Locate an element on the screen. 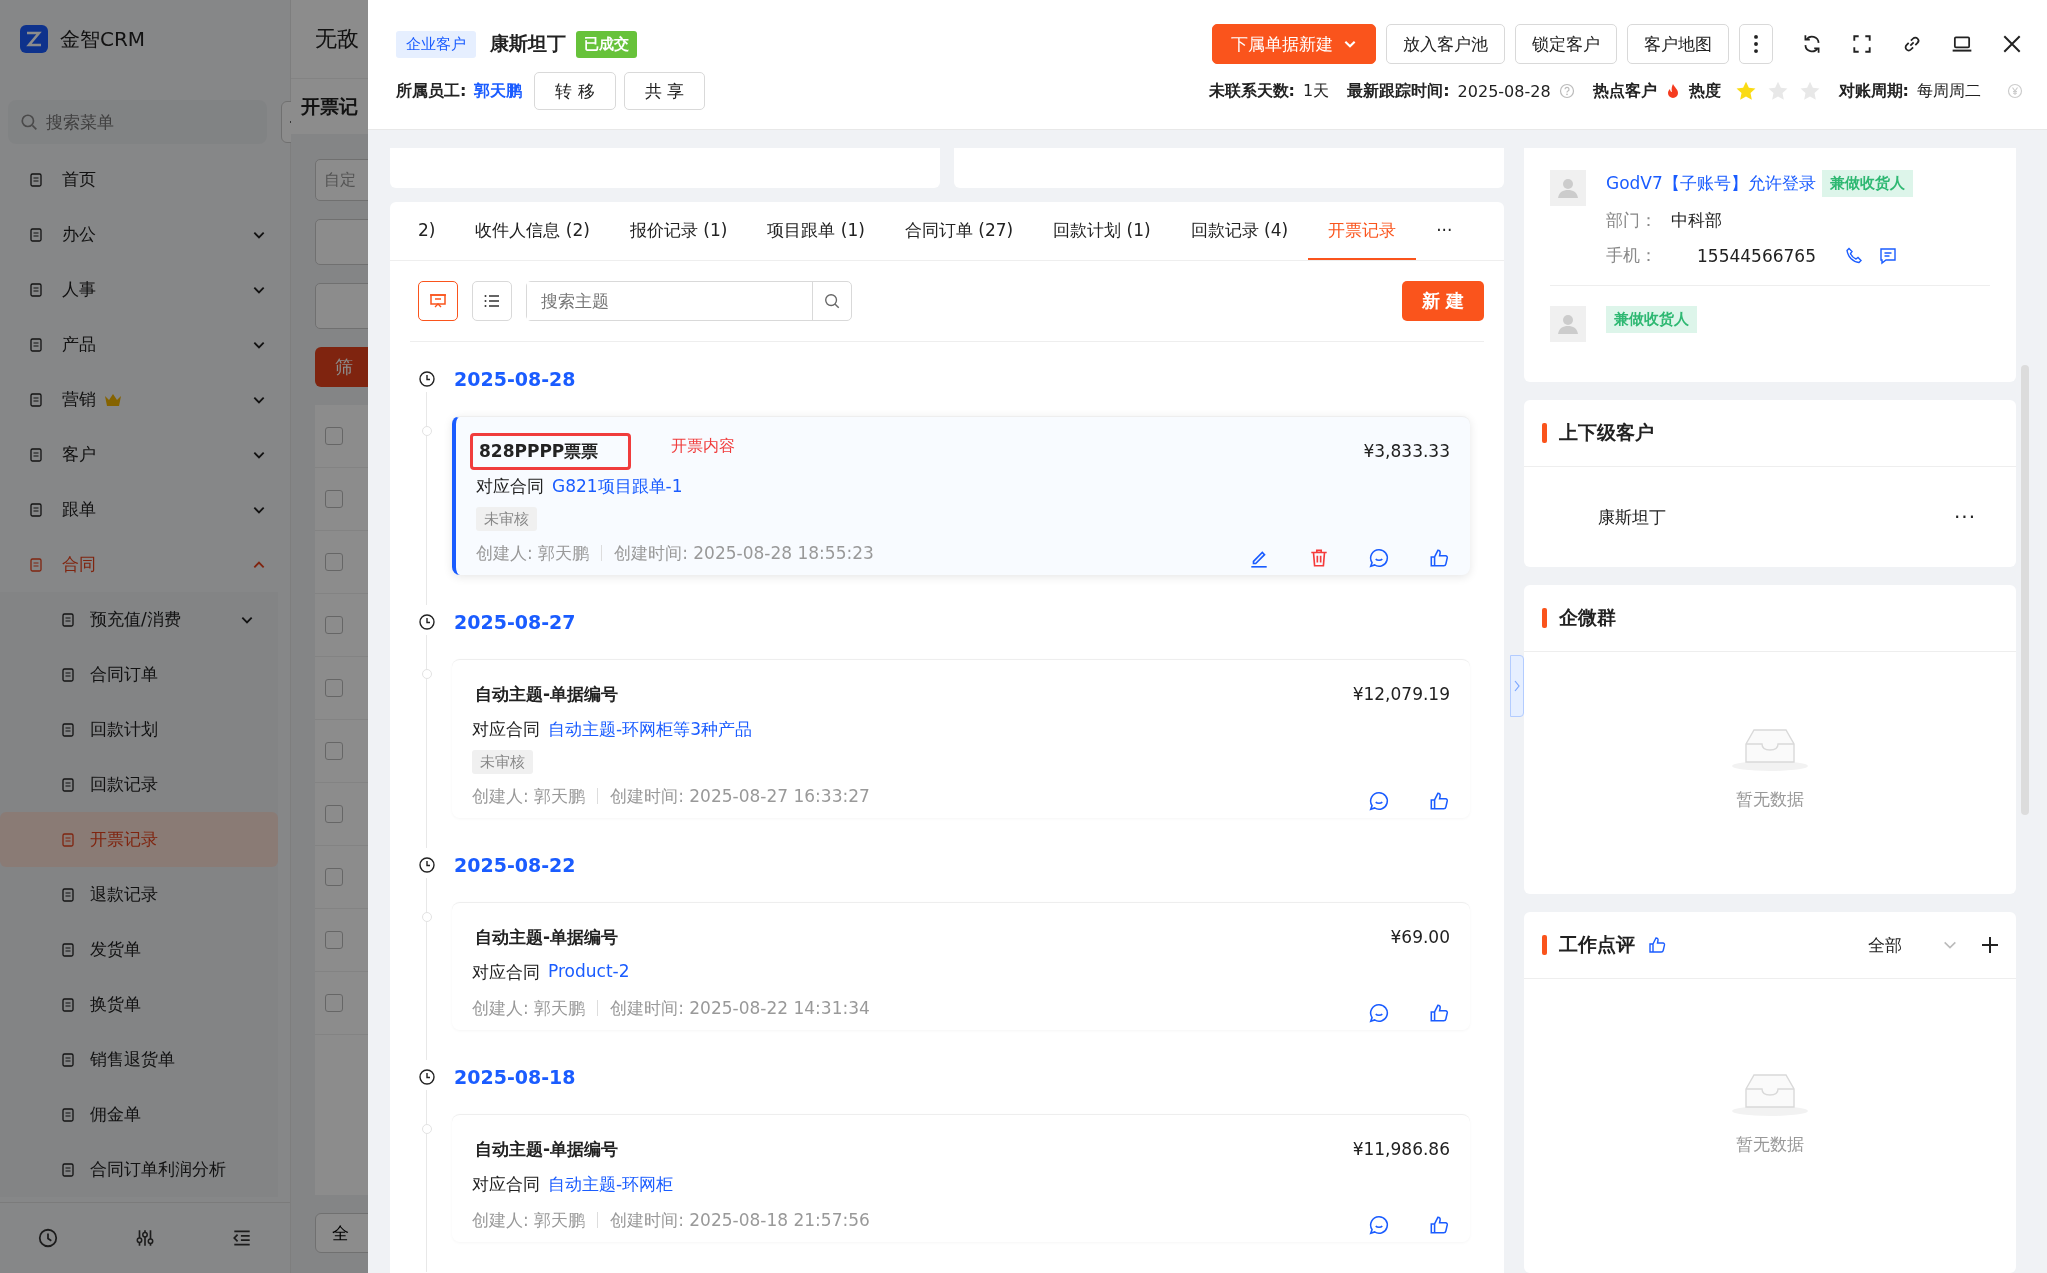 The height and width of the screenshot is (1273, 2047). menu-search-field: 搜索菜单 is located at coordinates (137, 122).